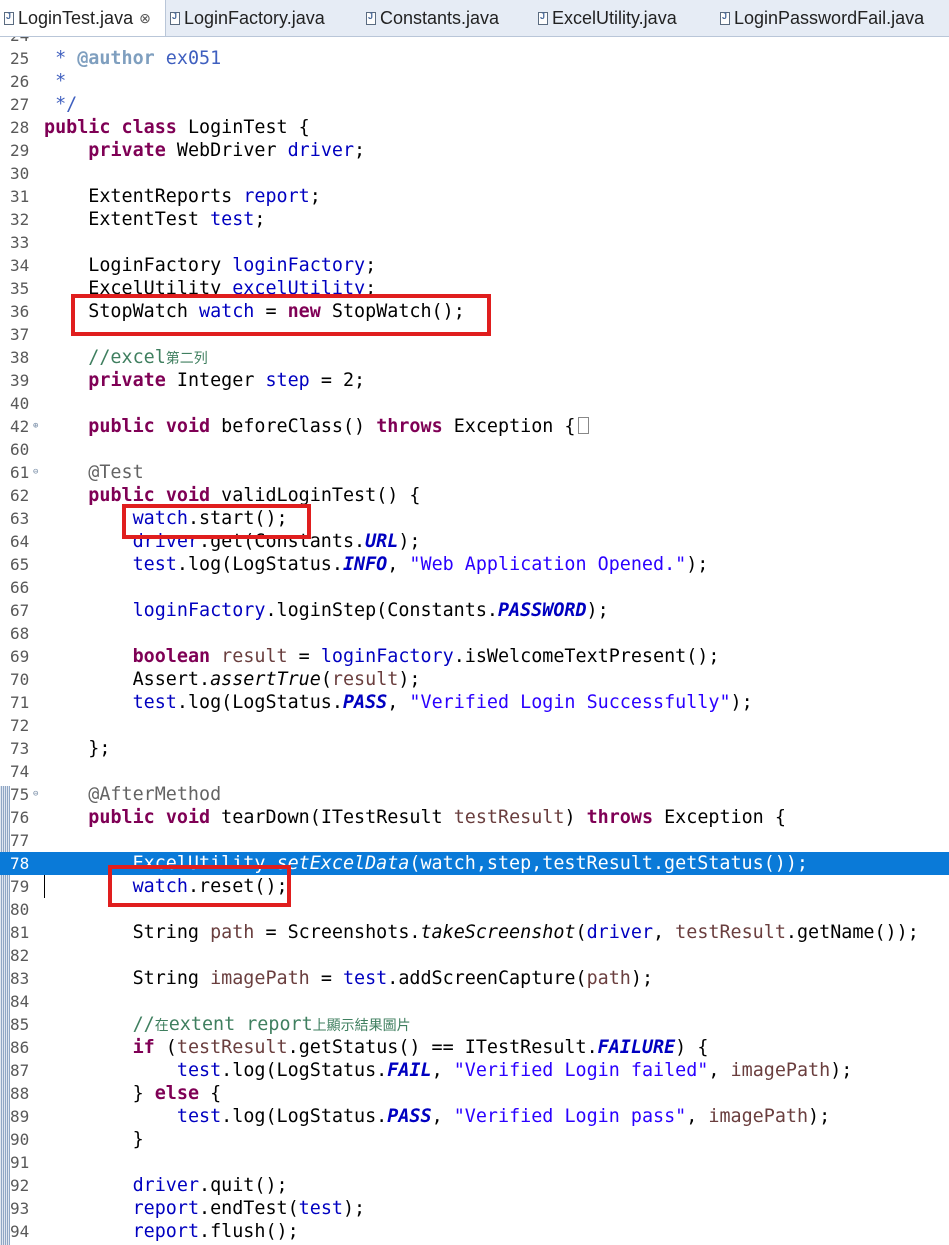 The image size is (949, 1245). Describe the element at coordinates (474, 771) in the screenshot. I see `code-line: 74` at that location.